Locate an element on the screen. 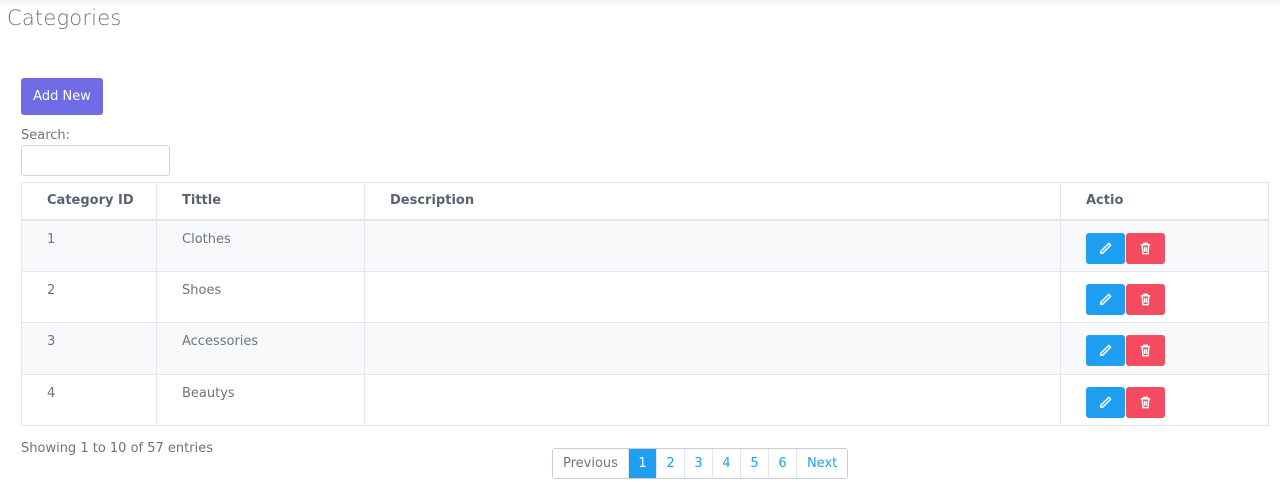 This screenshot has height=493, width=1280. cell-title: Shoes is located at coordinates (260, 296).